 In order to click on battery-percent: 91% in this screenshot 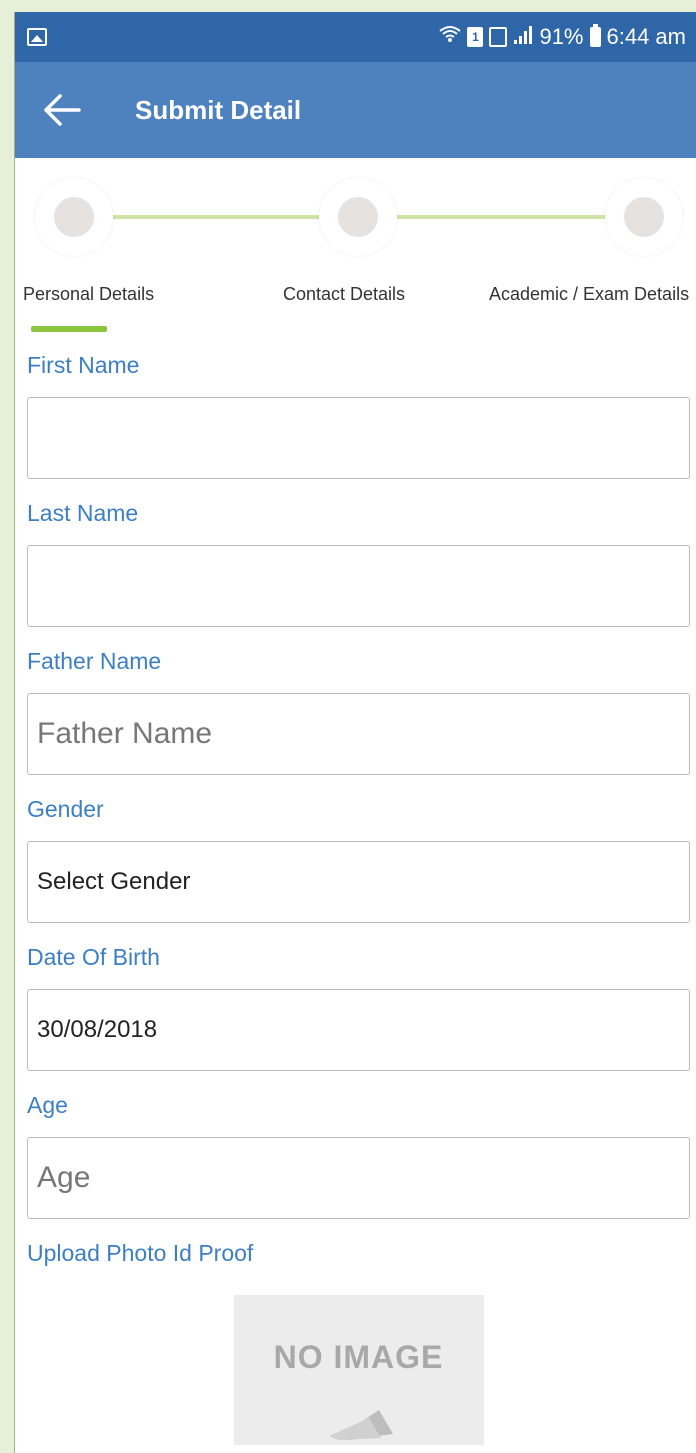, I will do `click(561, 36)`.